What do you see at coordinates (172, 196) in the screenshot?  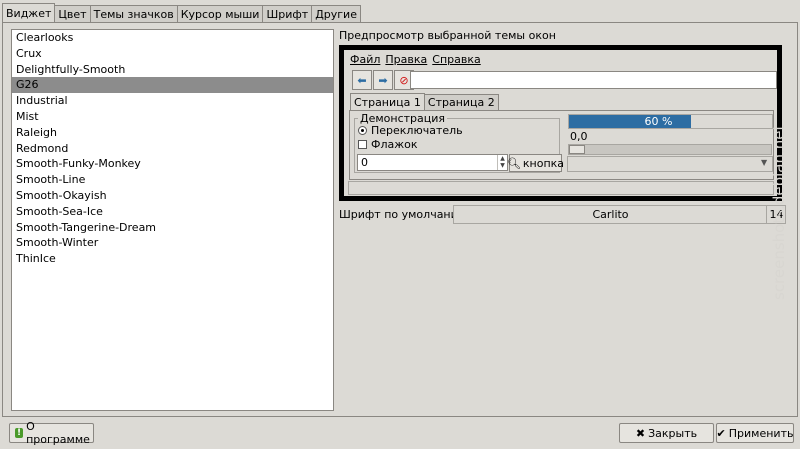 I see `theme-item: Smooth-Okayish` at bounding box center [172, 196].